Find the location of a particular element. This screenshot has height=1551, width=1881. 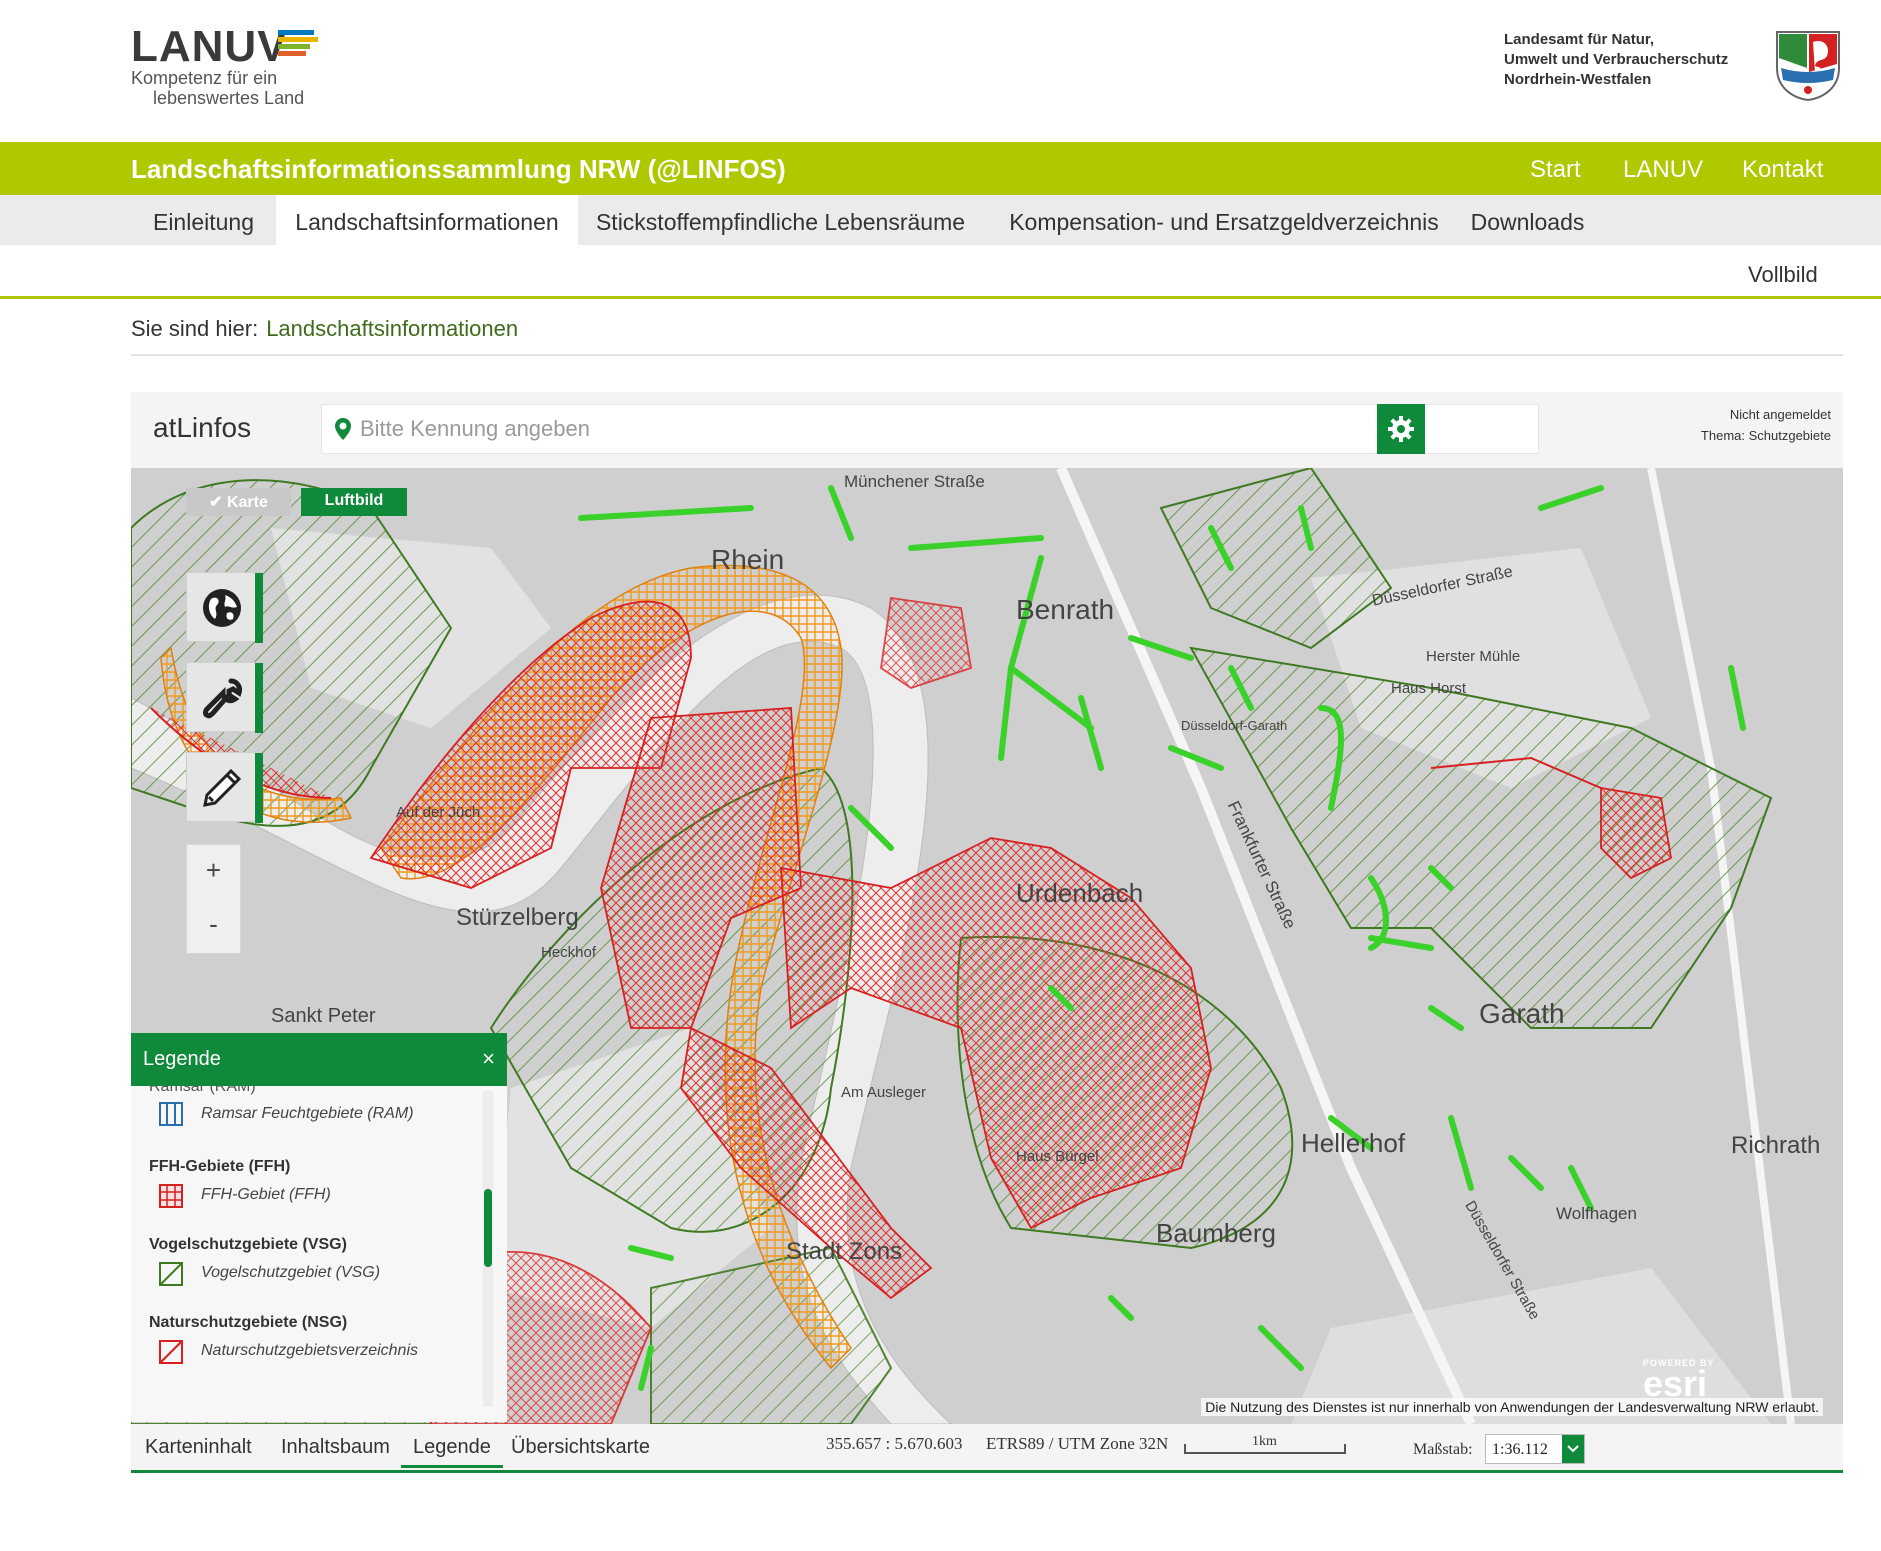

search-input is located at coordinates (945, 429).